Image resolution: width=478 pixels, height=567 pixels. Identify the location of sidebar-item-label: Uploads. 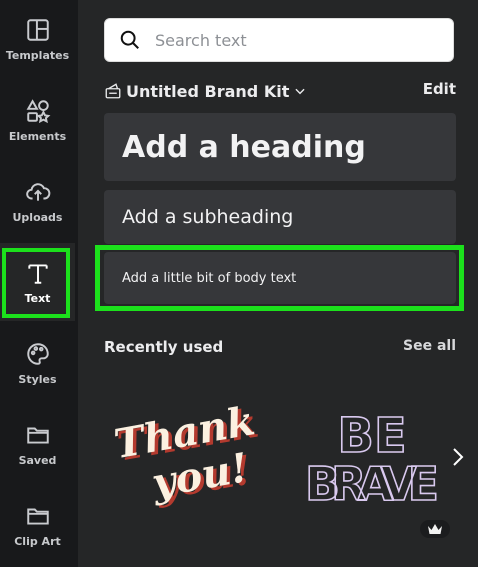
(37, 217).